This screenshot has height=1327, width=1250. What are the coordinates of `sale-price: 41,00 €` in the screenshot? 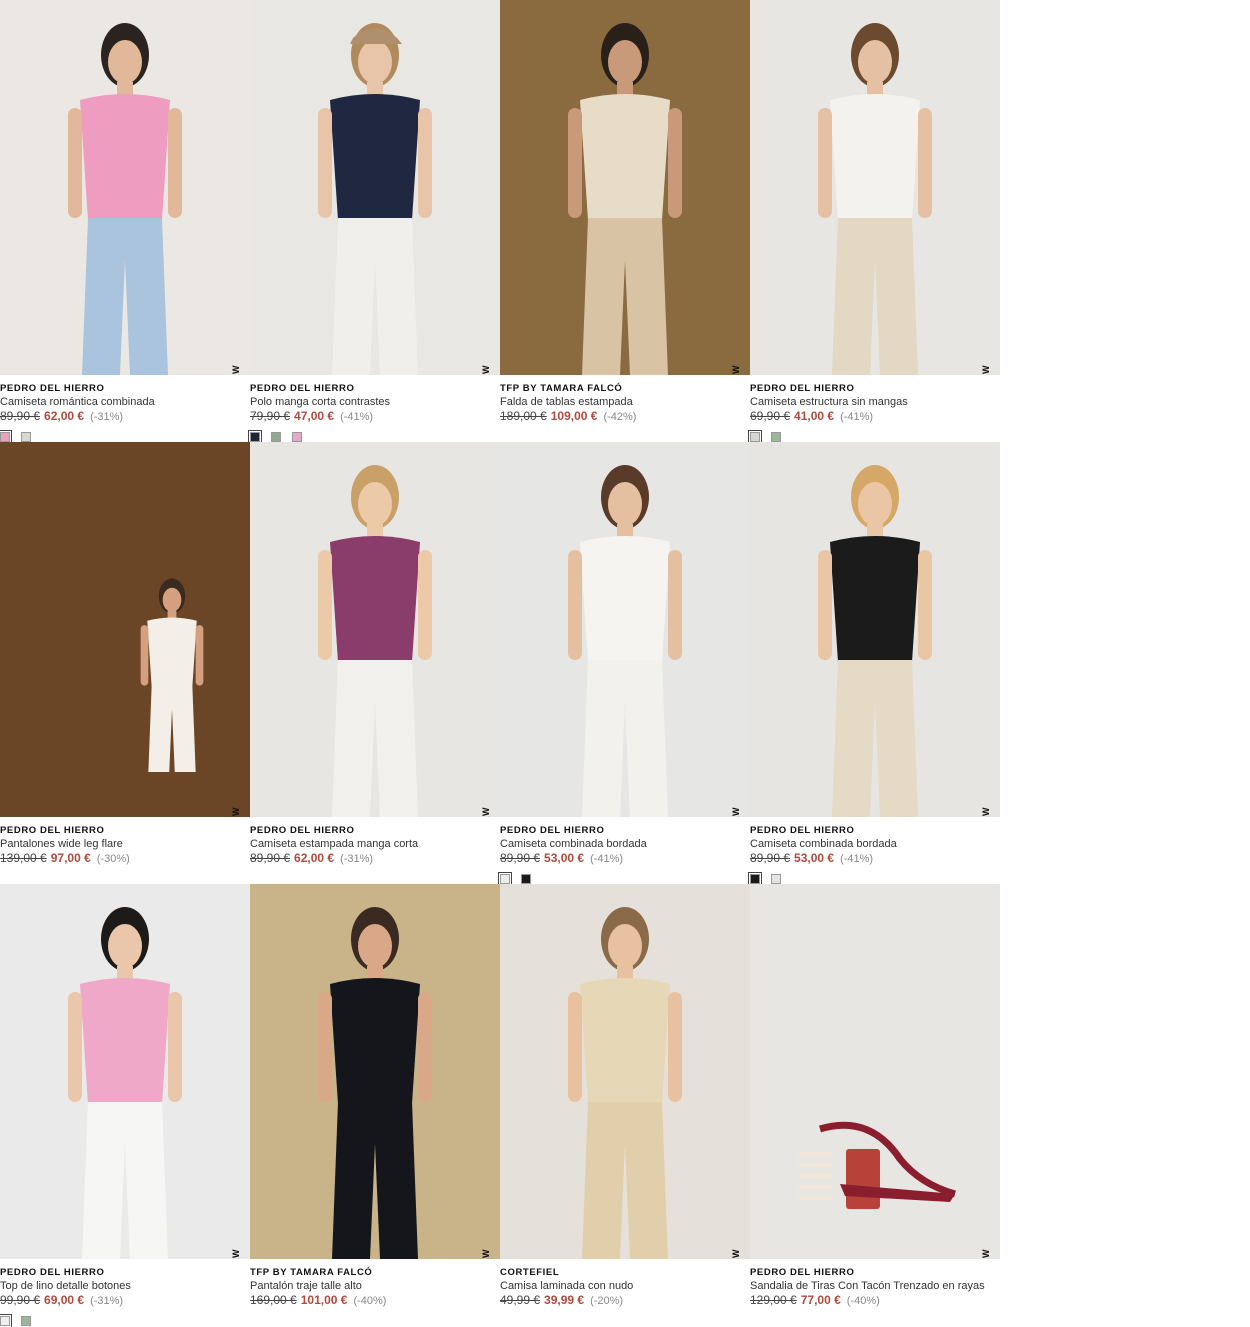 It's located at (814, 416).